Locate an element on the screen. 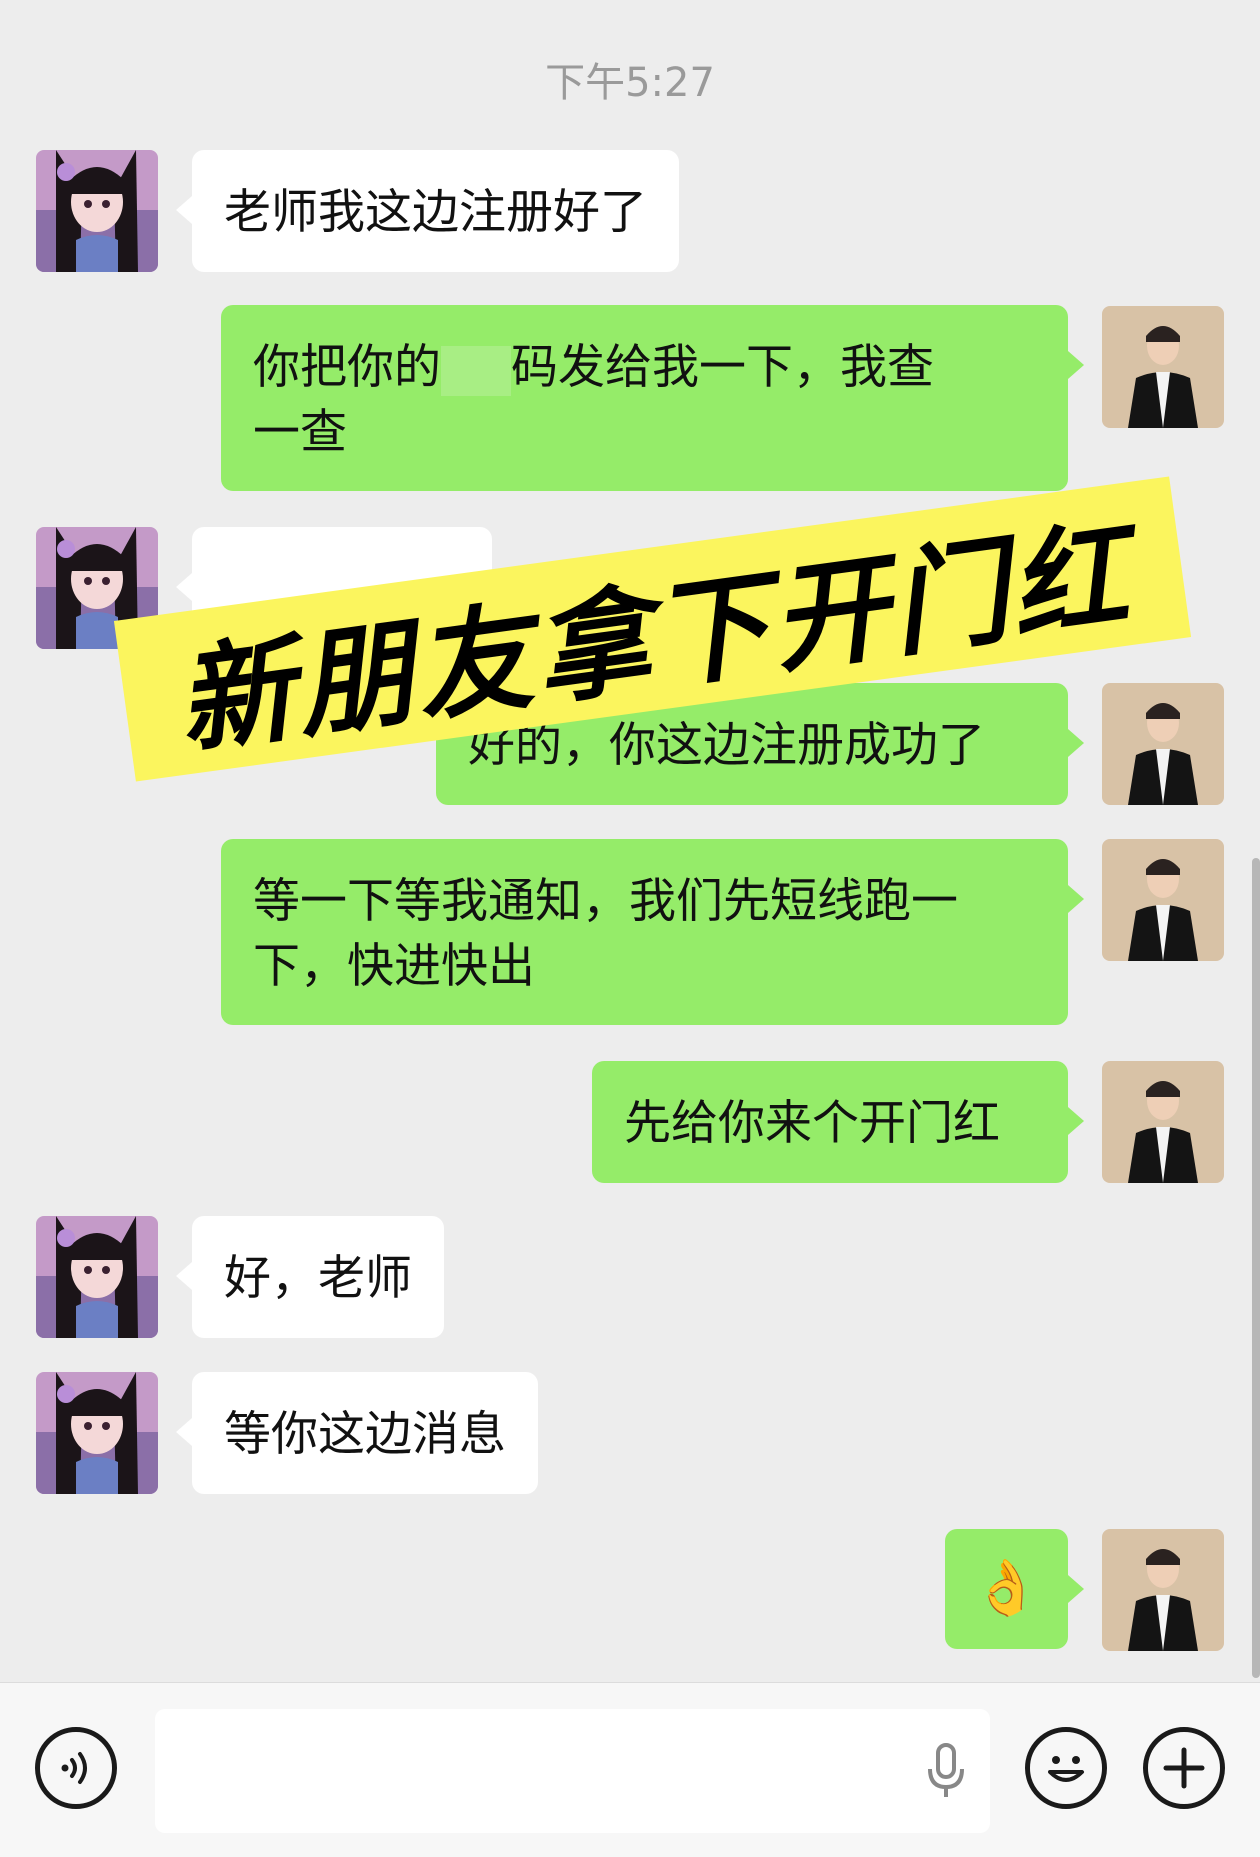  ok-hand-emoji: 👌 is located at coordinates (1006, 1587).